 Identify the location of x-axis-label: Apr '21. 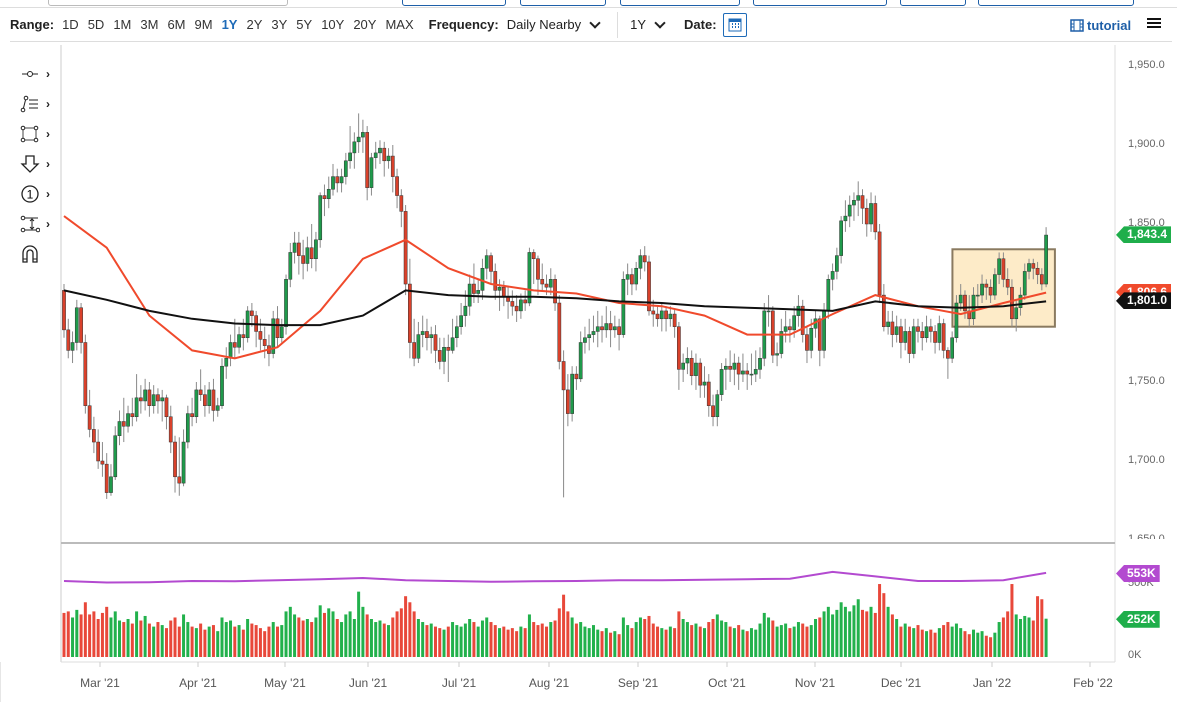
(198, 683).